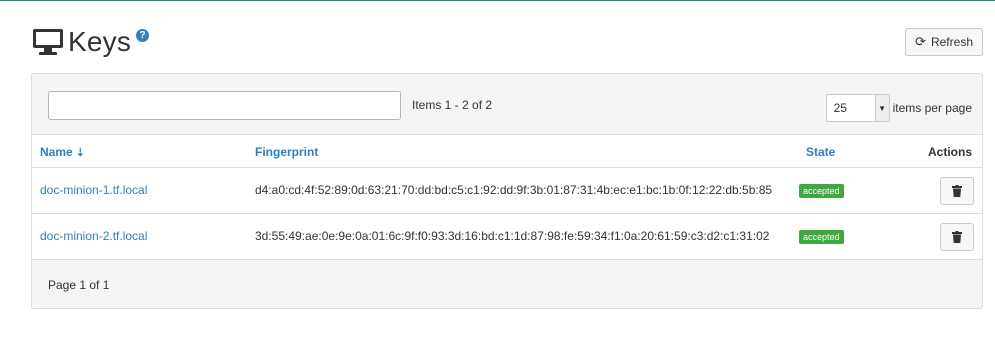 The image size is (995, 347). What do you see at coordinates (857, 108) in the screenshot?
I see `per-page-select: 25 ▼` at bounding box center [857, 108].